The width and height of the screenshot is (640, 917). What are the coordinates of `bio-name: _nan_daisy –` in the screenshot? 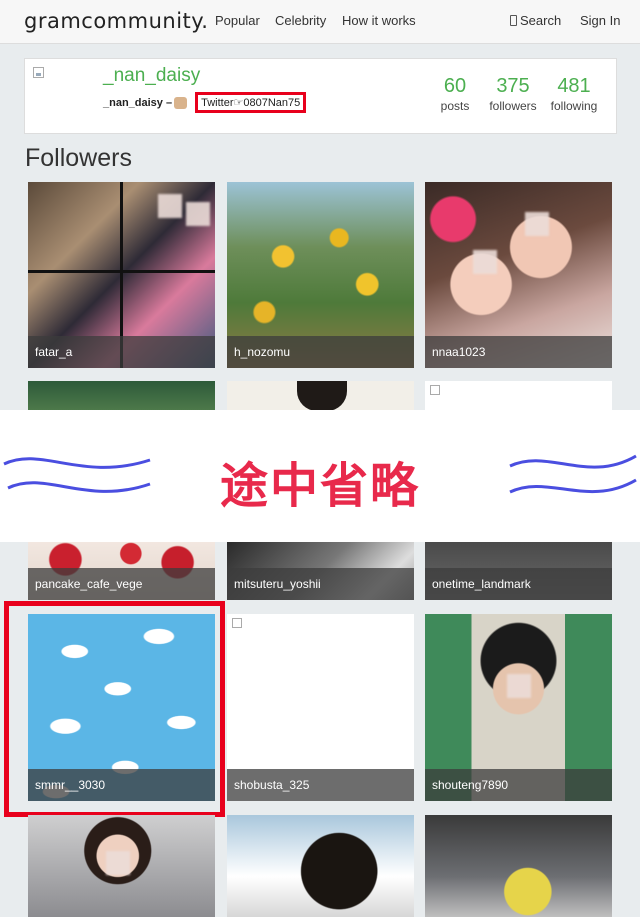 It's located at (138, 102).